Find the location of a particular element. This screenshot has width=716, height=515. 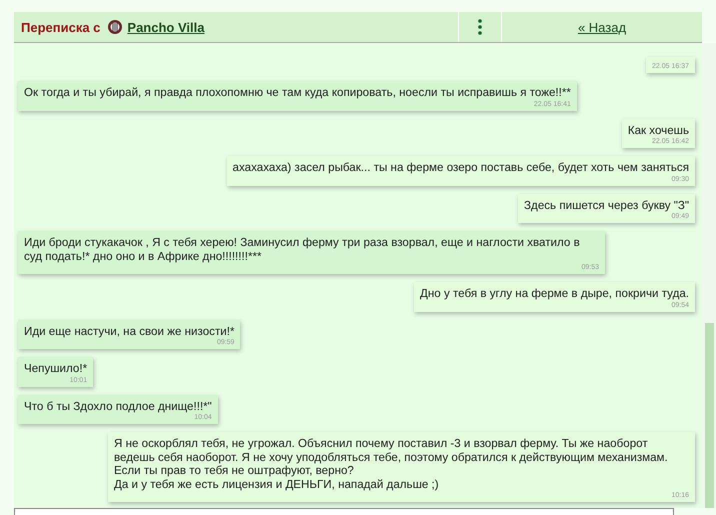

avatar-icon is located at coordinates (115, 27).